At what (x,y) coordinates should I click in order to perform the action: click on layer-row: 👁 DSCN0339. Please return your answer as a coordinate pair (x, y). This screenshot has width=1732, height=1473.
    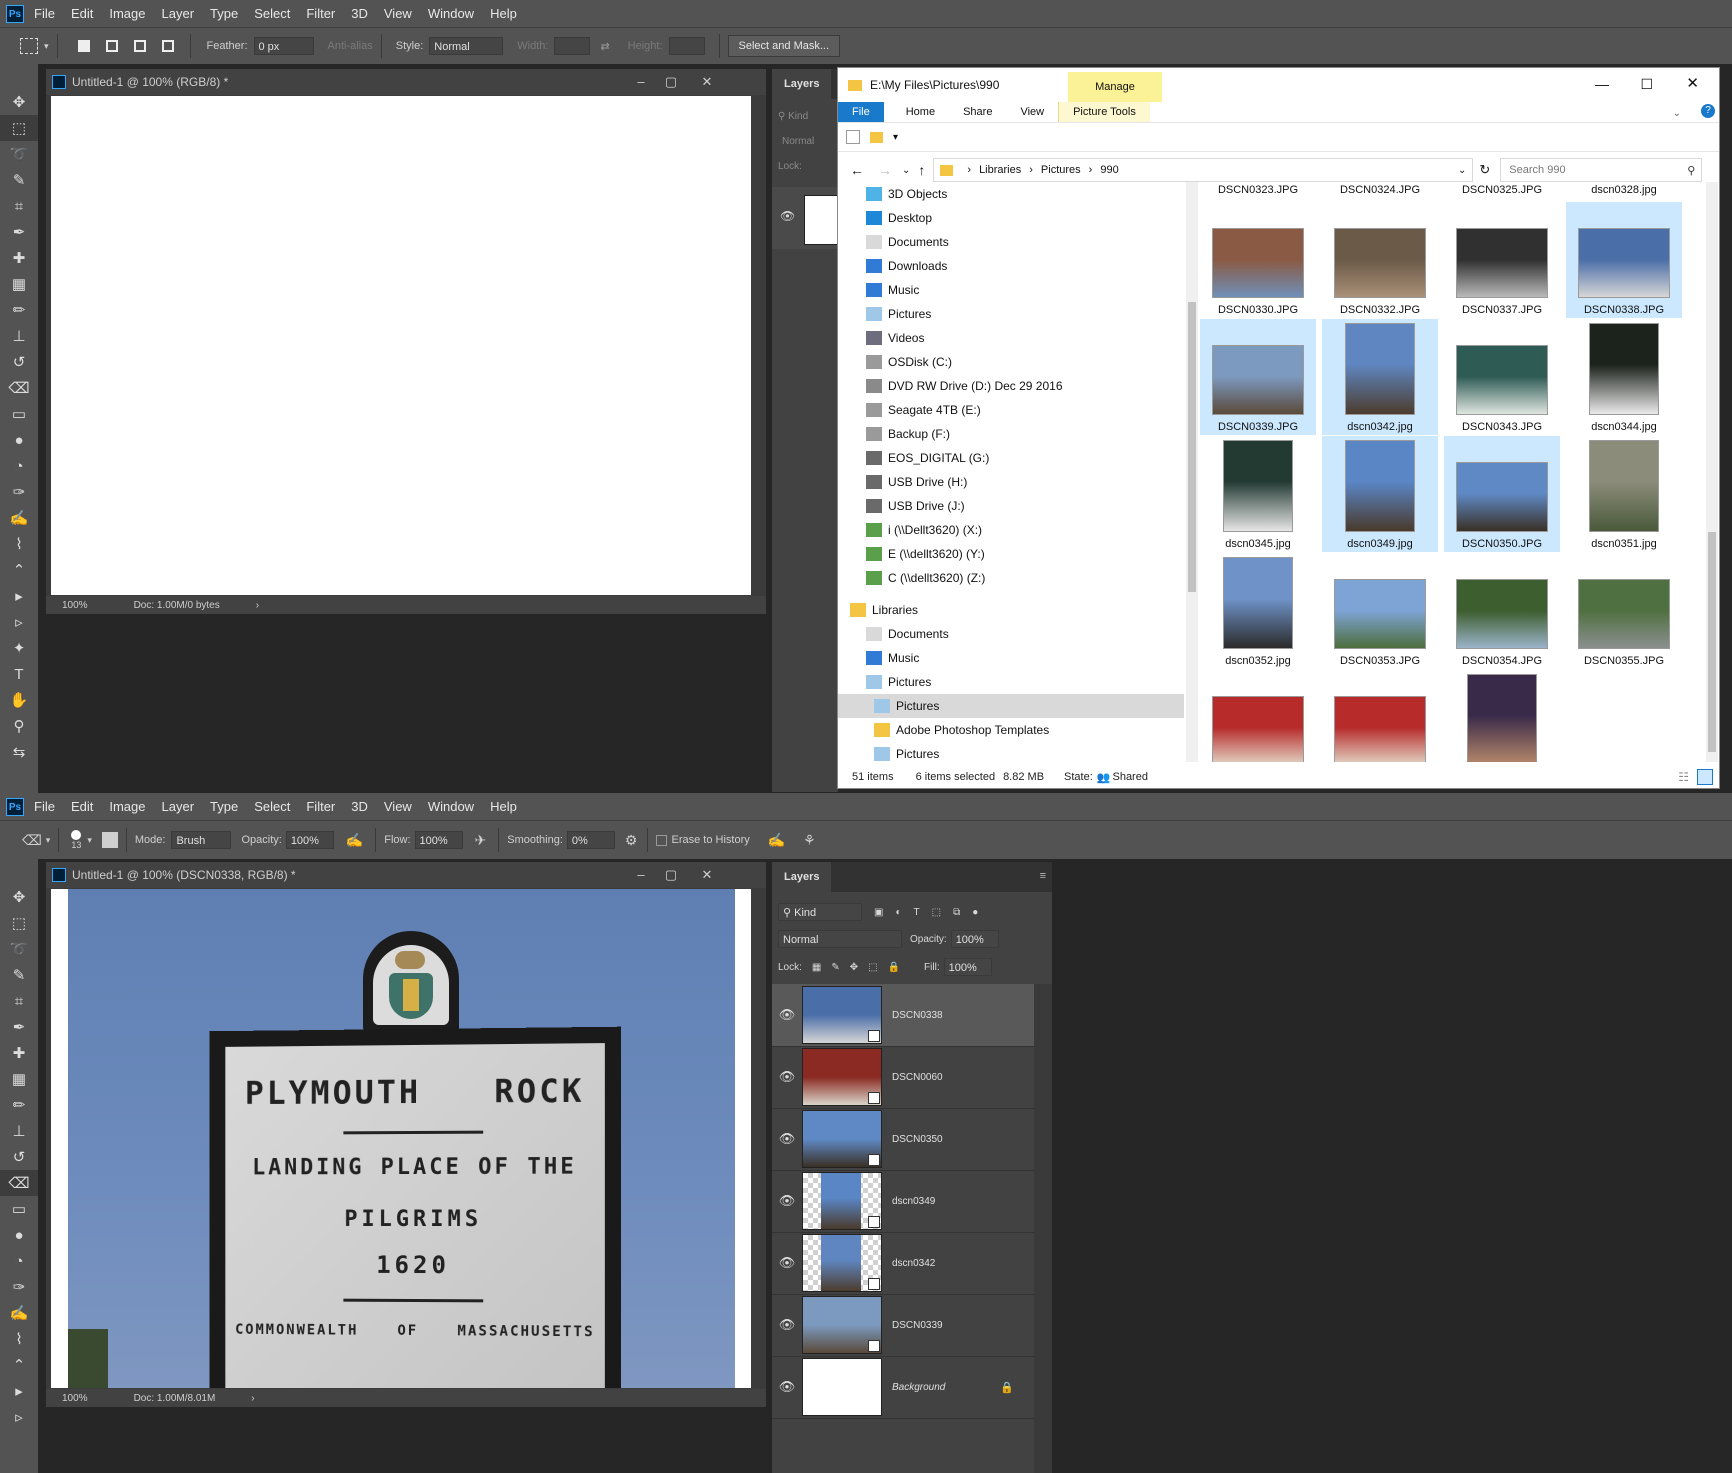
    Looking at the image, I should click on (903, 1325).